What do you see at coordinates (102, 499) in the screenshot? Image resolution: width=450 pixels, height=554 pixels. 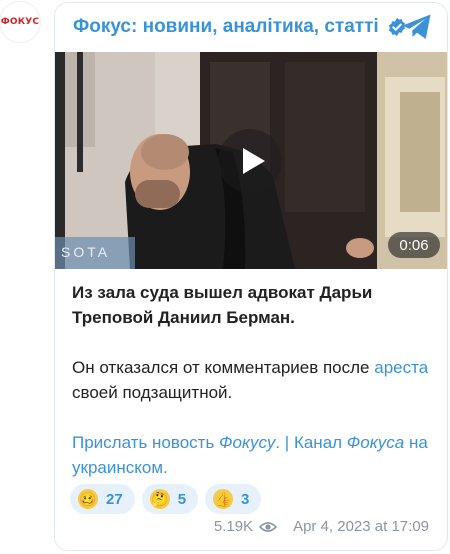 I see `reaction-woozy: 🥴 27` at bounding box center [102, 499].